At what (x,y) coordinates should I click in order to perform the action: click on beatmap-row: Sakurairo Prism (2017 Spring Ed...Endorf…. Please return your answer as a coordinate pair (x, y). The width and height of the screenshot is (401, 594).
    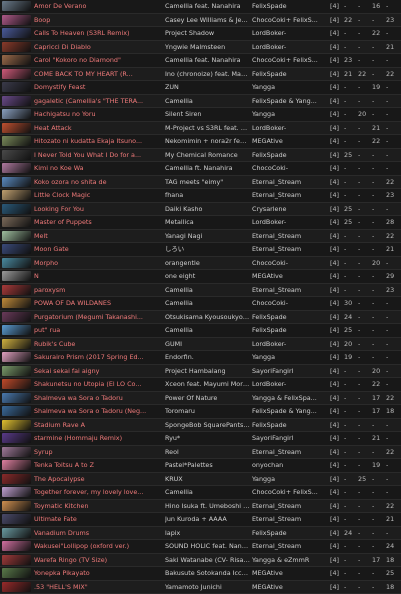
    Looking at the image, I should click on (200, 358).